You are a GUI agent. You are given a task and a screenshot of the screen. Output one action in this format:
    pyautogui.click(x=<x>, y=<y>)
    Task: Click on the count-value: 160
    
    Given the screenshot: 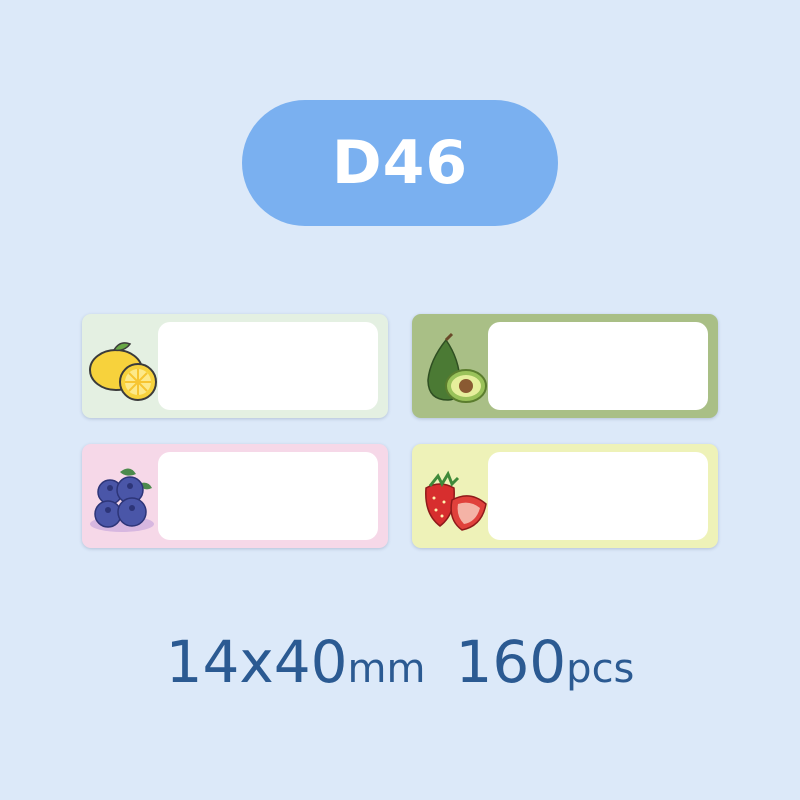 What is the action you would take?
    pyautogui.click(x=511, y=662)
    